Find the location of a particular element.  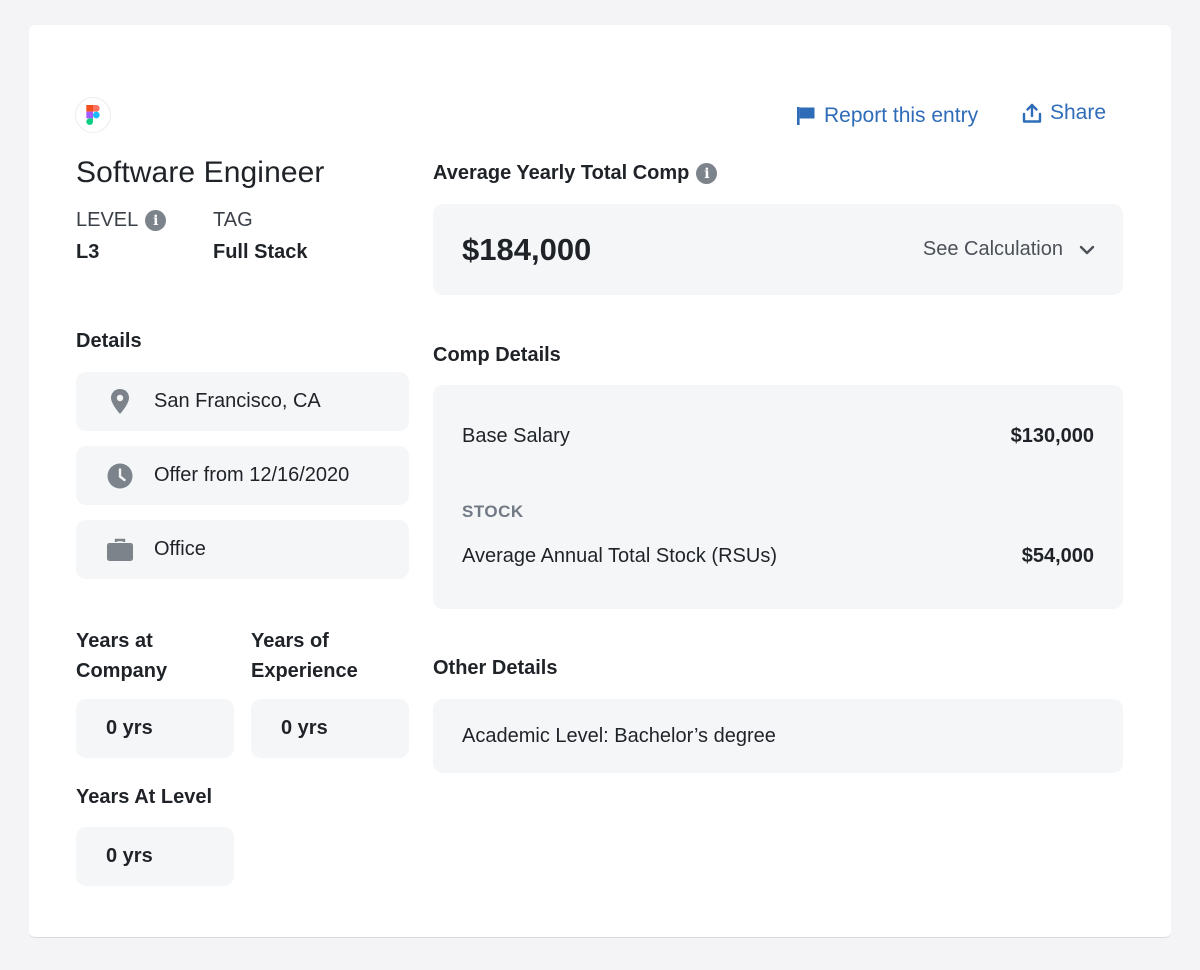

share-label: Share is located at coordinates (1078, 112).